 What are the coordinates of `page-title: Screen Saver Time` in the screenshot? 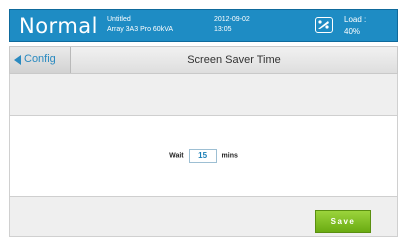 It's located at (234, 60).